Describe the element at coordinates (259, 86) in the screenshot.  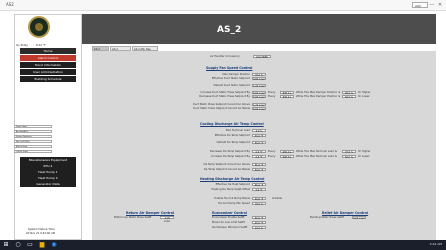
I see `supply-fan-row-value: 1.00 in/wc` at that location.